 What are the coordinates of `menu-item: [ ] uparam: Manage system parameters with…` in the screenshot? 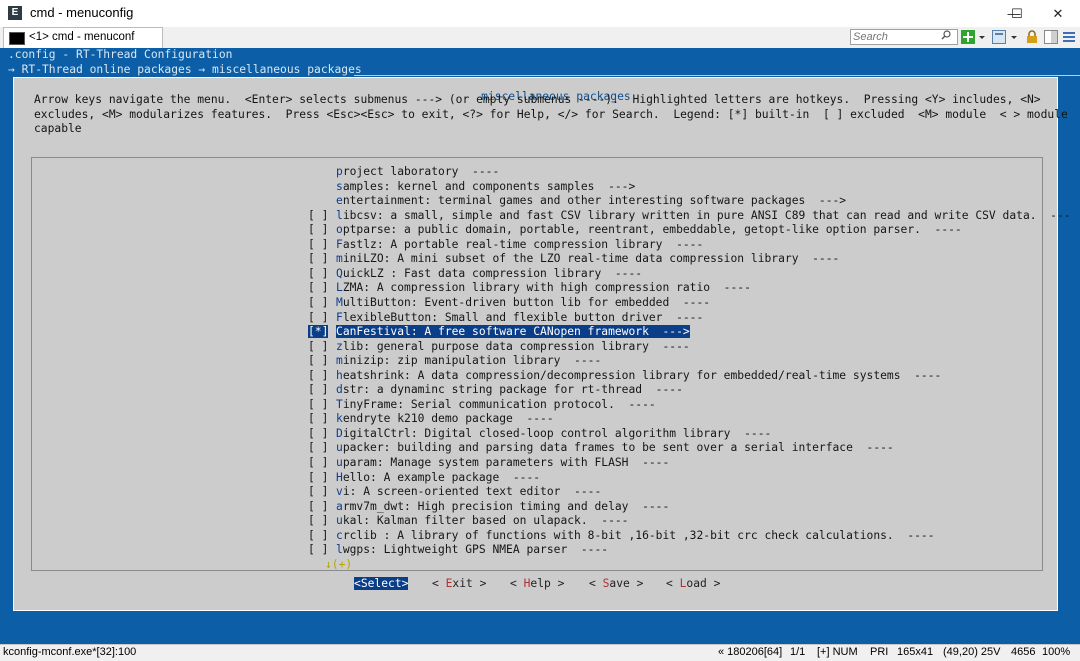 It's located at (537, 463).